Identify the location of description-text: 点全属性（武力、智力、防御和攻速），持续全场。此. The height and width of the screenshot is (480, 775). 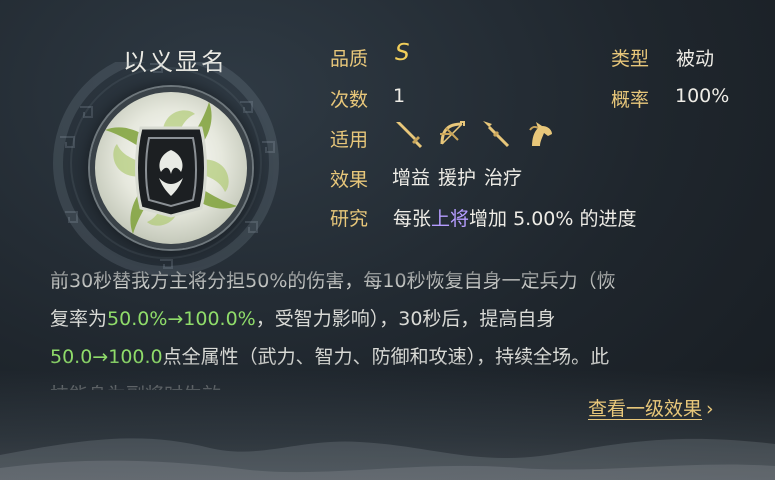
(386, 357).